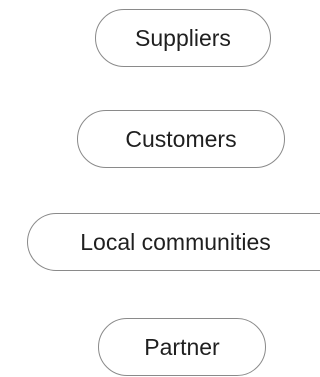 The height and width of the screenshot is (377, 320). I want to click on stakeholder-label: Partner, so click(182, 346).